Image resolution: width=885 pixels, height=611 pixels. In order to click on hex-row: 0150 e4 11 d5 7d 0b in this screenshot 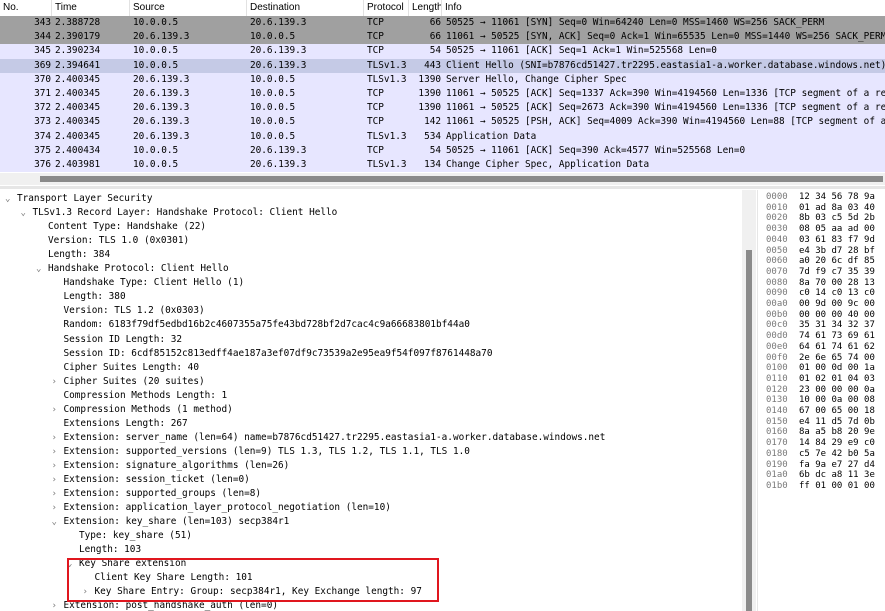, I will do `click(821, 422)`.